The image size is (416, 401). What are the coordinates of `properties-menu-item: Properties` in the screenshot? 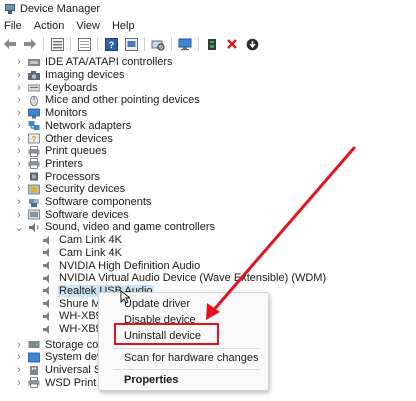 It's located at (151, 380).